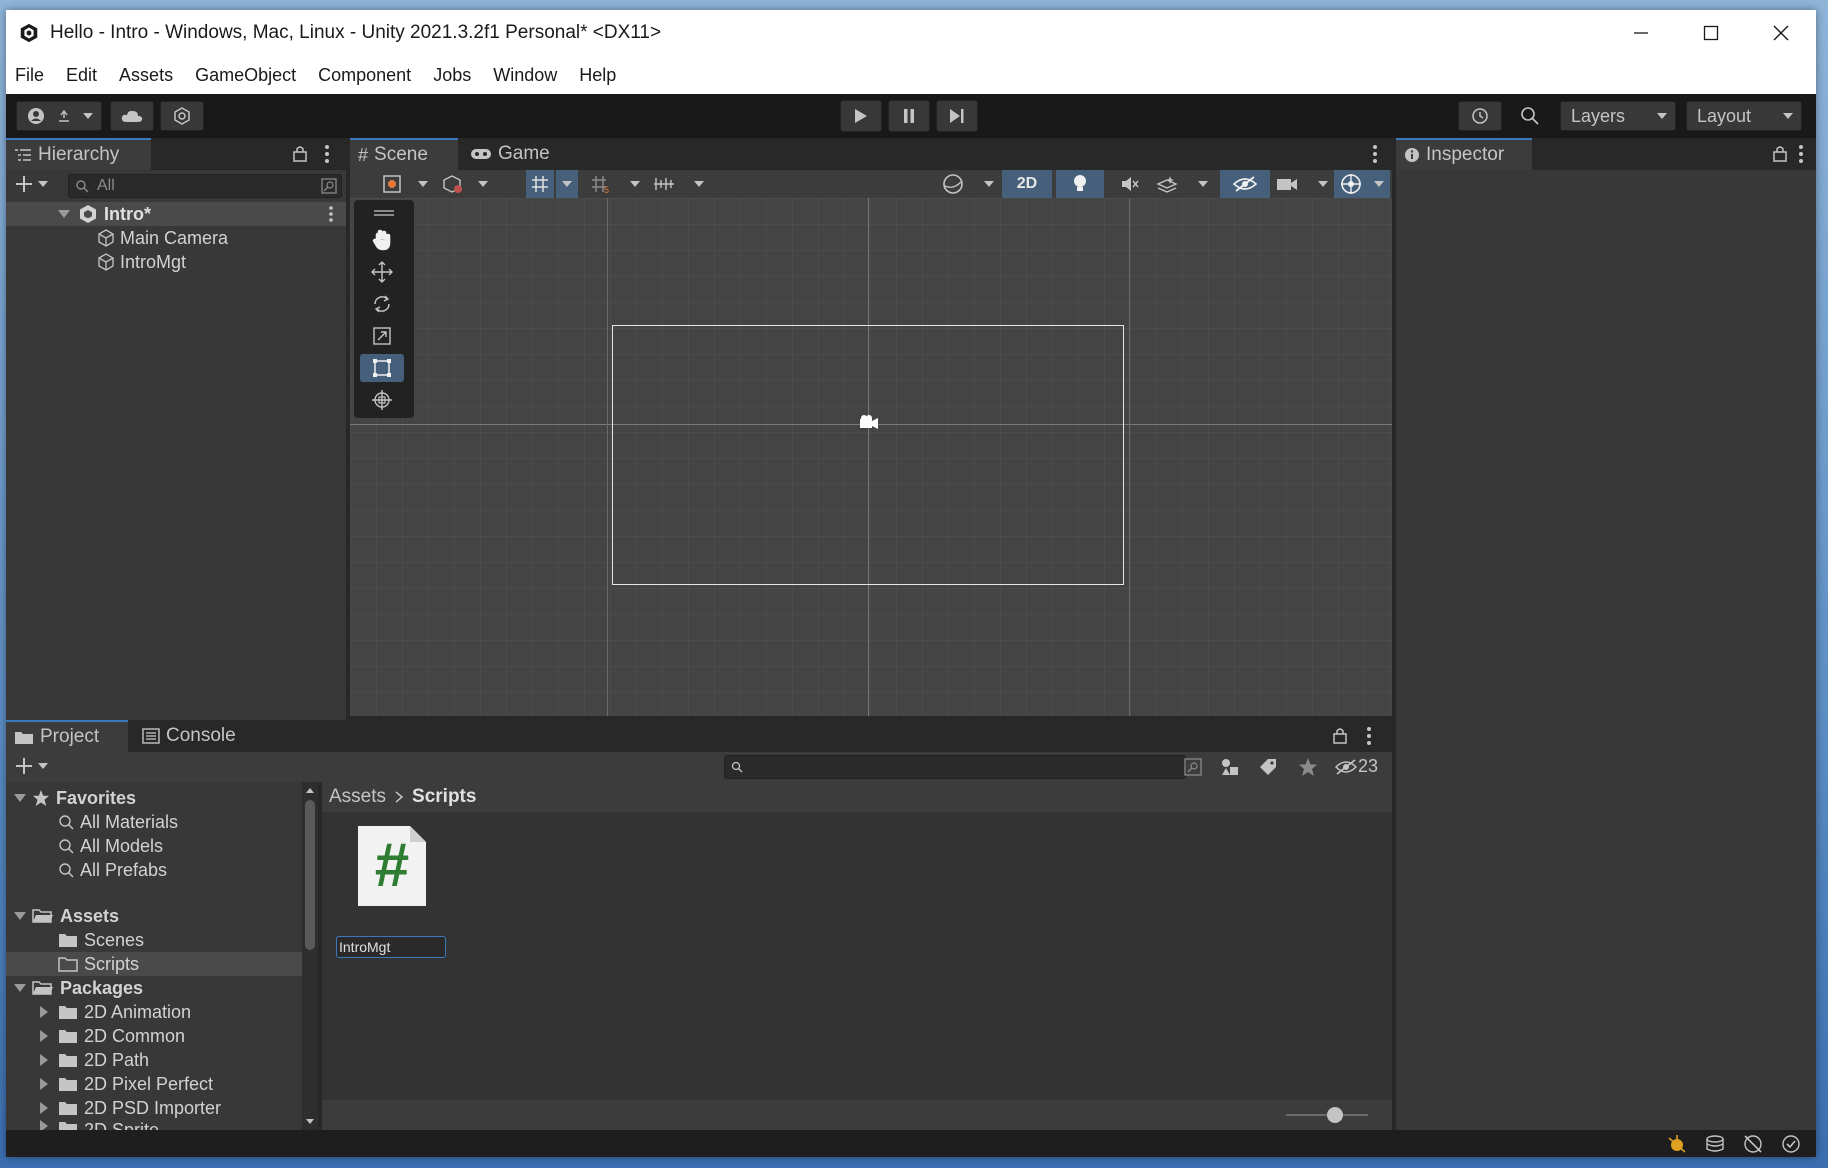  I want to click on breadcrumb-scripts: Scripts, so click(444, 797).